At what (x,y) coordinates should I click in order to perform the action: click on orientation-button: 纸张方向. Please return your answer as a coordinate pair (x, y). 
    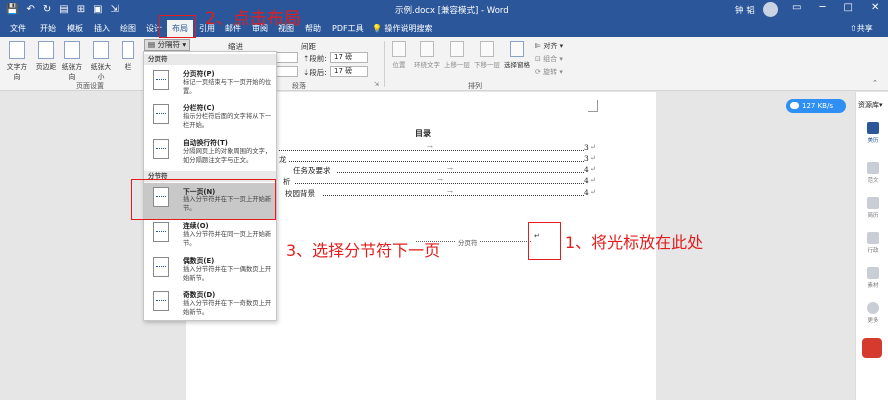
    Looking at the image, I should click on (72, 61).